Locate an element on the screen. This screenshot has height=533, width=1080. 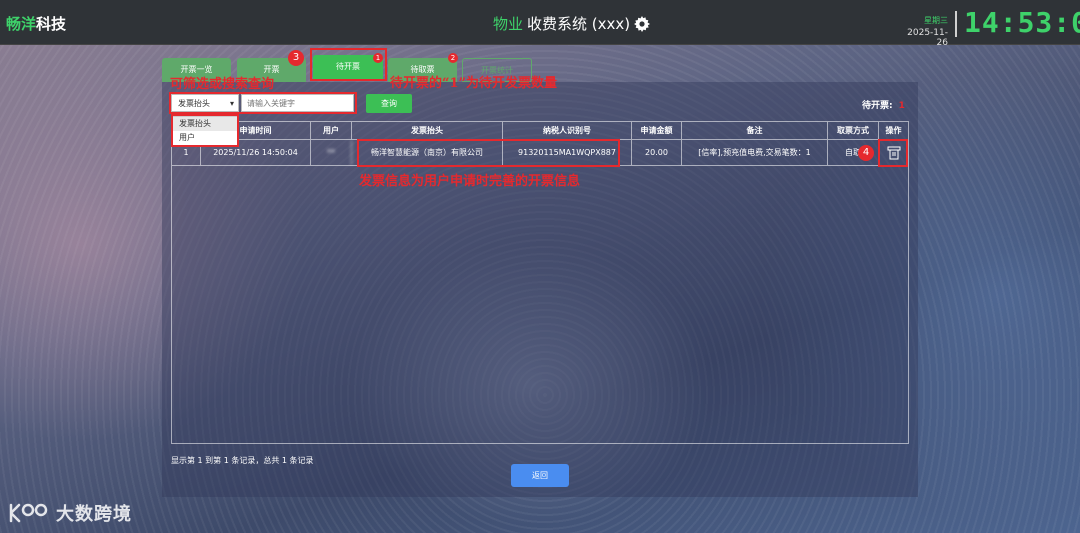
pending-value: 1 is located at coordinates (901, 106).